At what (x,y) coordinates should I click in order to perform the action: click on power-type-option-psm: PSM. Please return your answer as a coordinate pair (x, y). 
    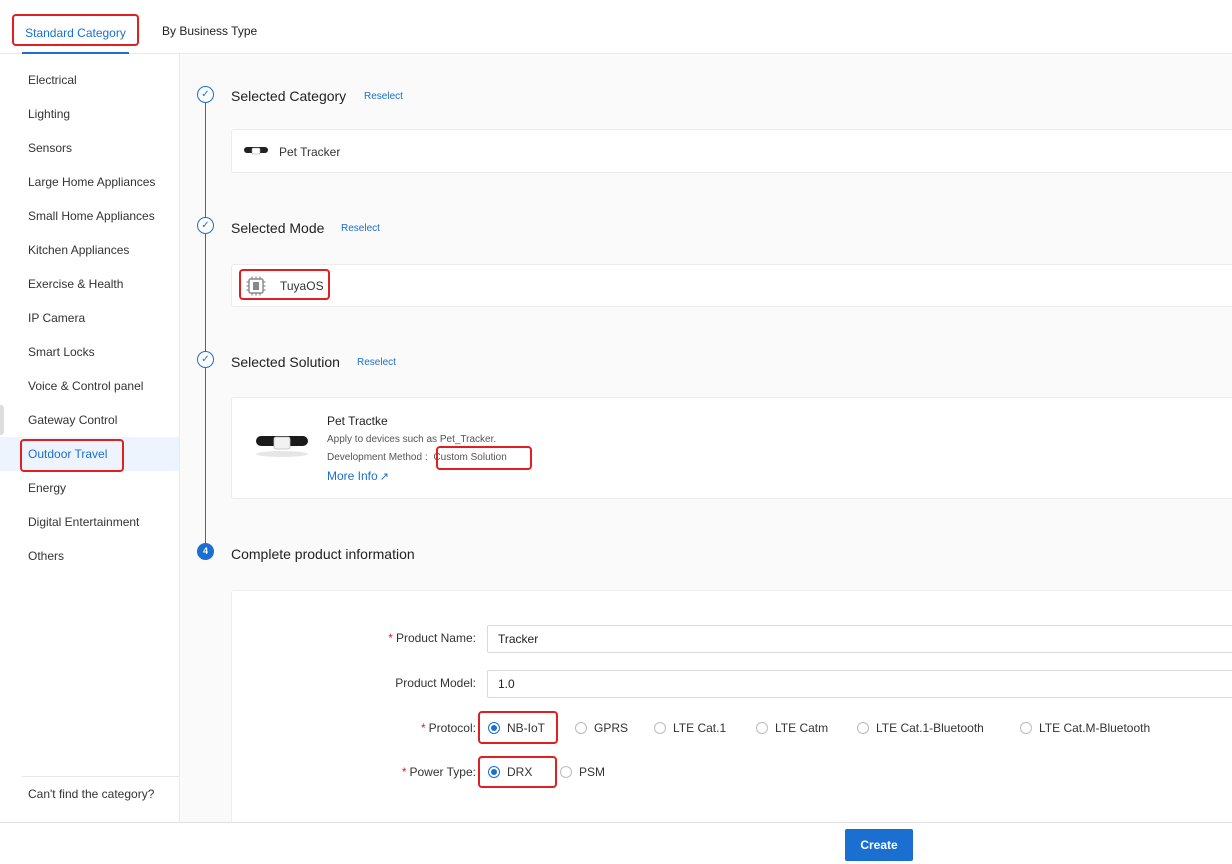
    Looking at the image, I should click on (582, 772).